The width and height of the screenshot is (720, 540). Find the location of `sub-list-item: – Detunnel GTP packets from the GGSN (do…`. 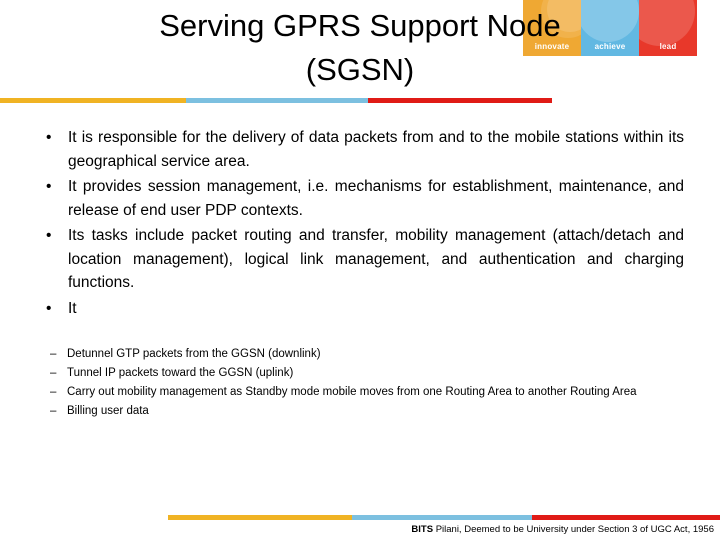

sub-list-item: – Detunnel GTP packets from the GGSN (do… is located at coordinates (360, 354).